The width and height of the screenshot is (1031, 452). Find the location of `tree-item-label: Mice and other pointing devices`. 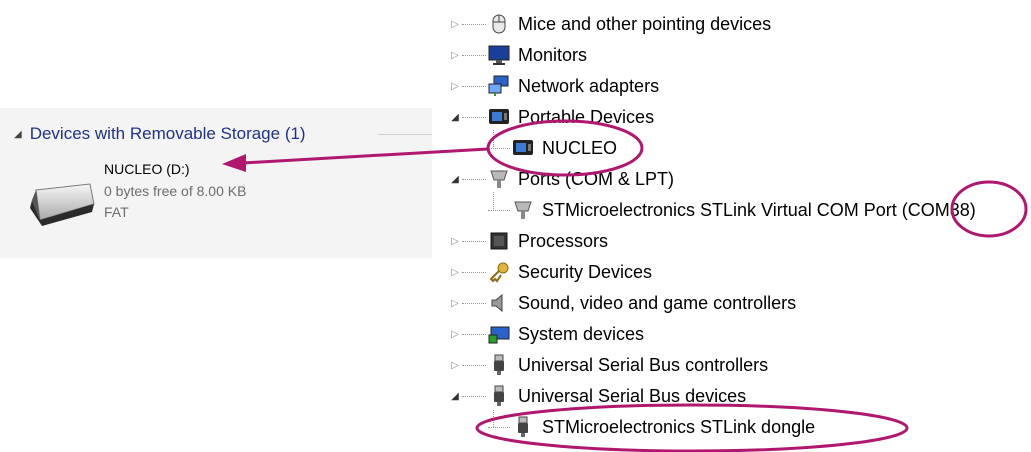

tree-item-label: Mice and other pointing devices is located at coordinates (645, 23).